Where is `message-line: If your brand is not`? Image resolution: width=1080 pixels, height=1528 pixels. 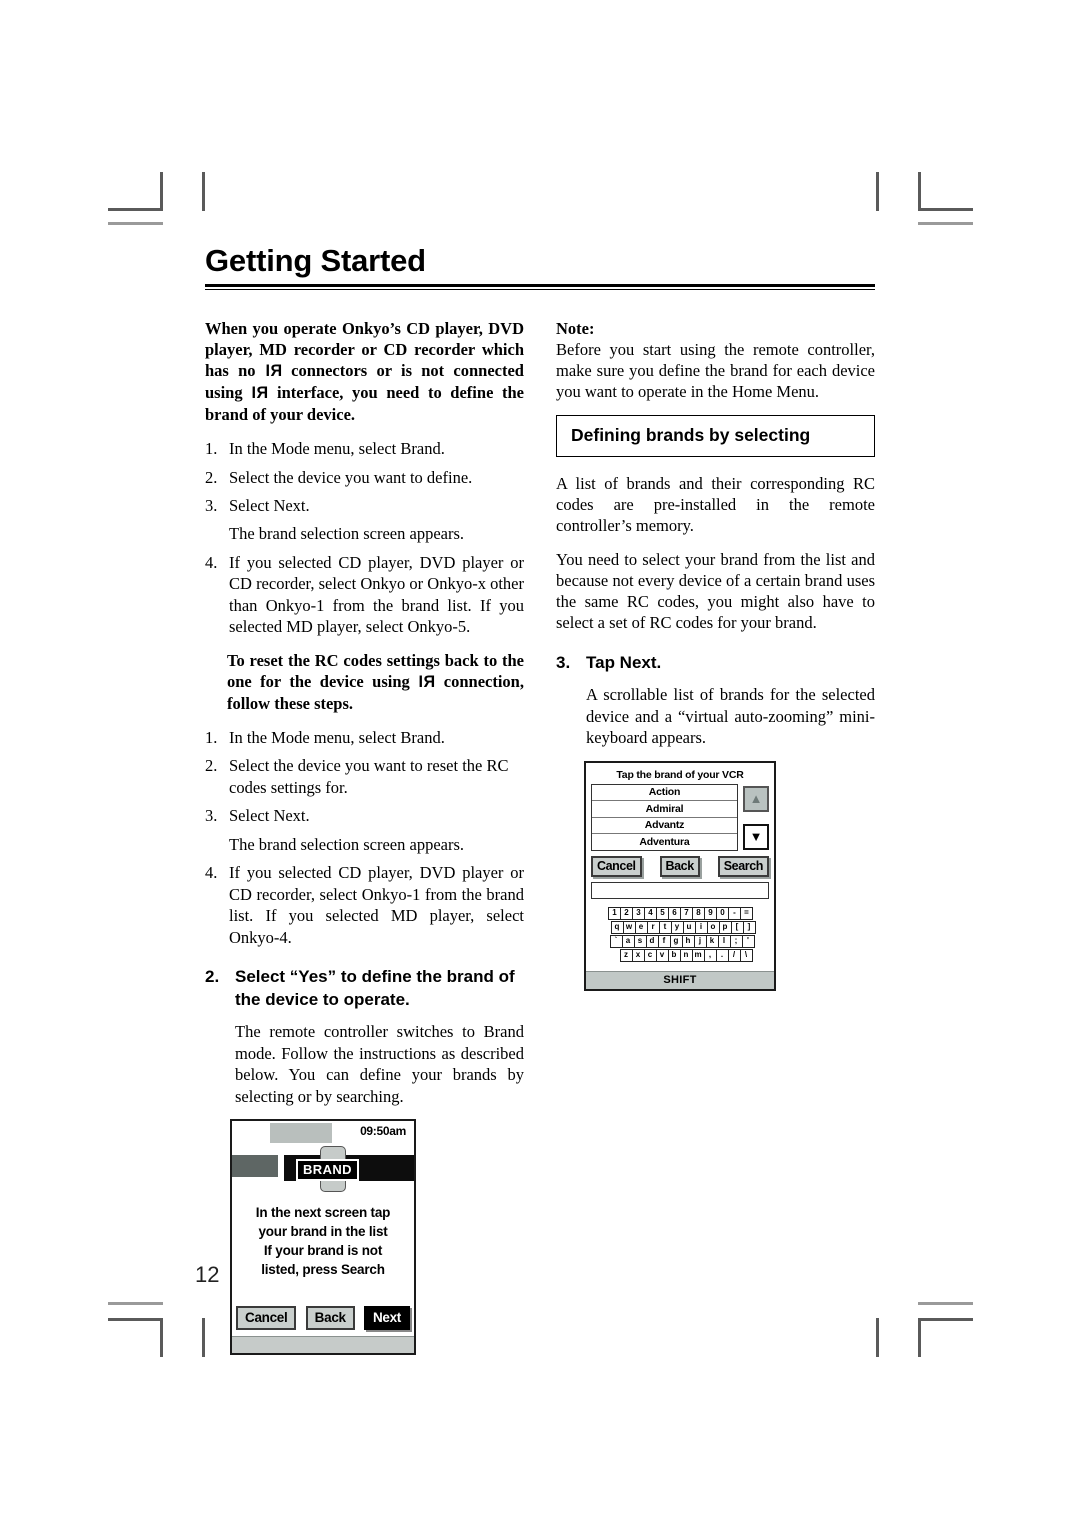
message-line: If your brand is not is located at coordinates (323, 1251).